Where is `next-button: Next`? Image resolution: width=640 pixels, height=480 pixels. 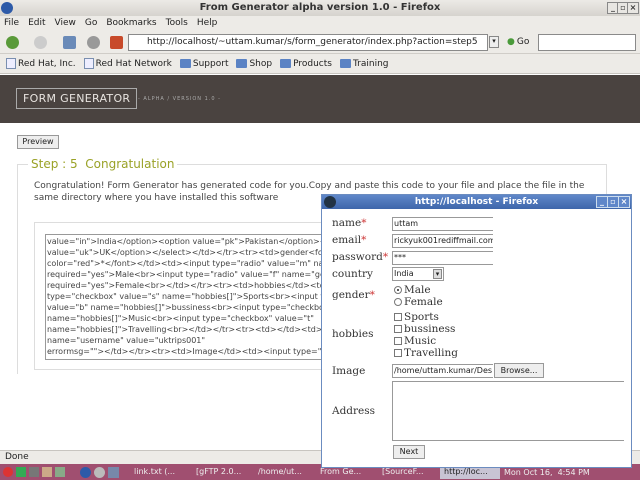 next-button: Next is located at coordinates (409, 452).